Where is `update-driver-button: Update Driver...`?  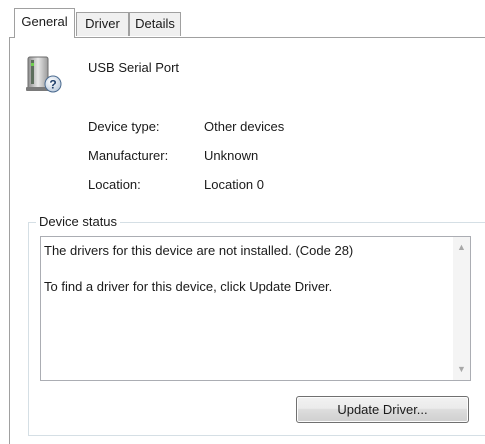 update-driver-button: Update Driver... is located at coordinates (382, 409).